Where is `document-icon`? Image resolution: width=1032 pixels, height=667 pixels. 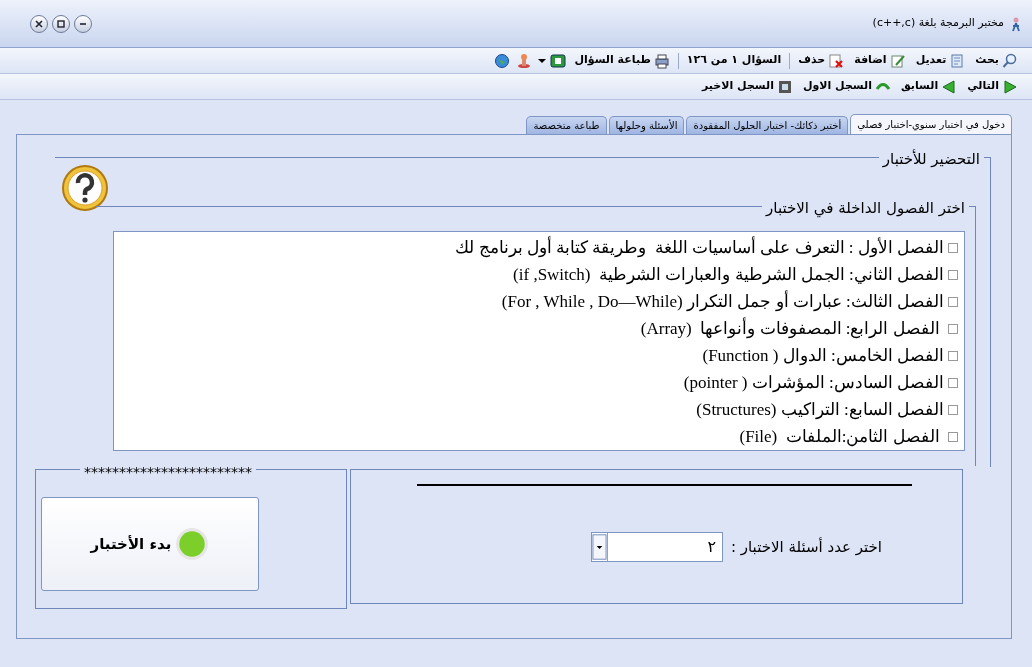
document-icon is located at coordinates (957, 60).